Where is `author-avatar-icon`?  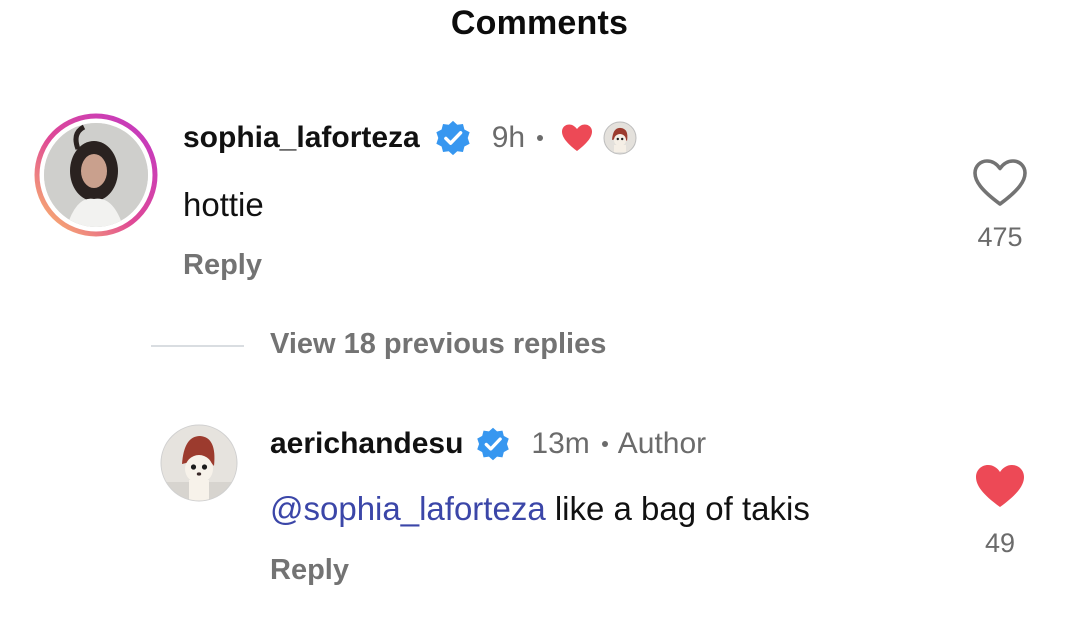
author-avatar-icon is located at coordinates (620, 138).